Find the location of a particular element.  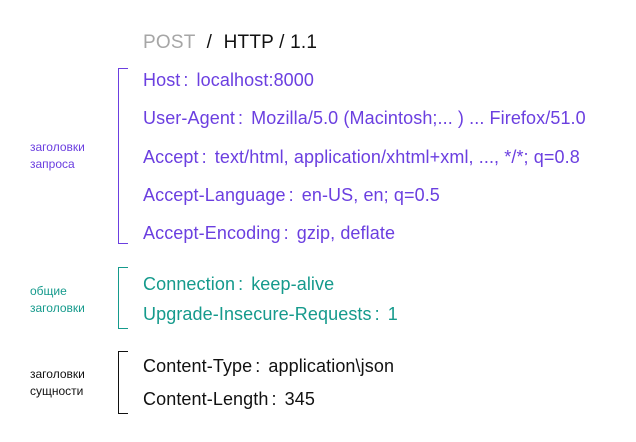

header-accept-language: Accept-Language: en-US, en; q=0.5 is located at coordinates (291, 195).